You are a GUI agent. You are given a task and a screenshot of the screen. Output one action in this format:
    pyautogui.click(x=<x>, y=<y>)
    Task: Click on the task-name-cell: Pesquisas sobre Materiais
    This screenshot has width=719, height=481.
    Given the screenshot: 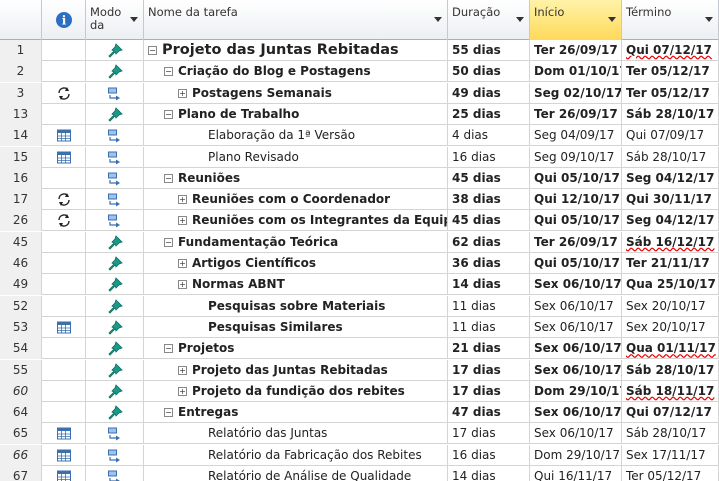 What is the action you would take?
    pyautogui.click(x=296, y=306)
    